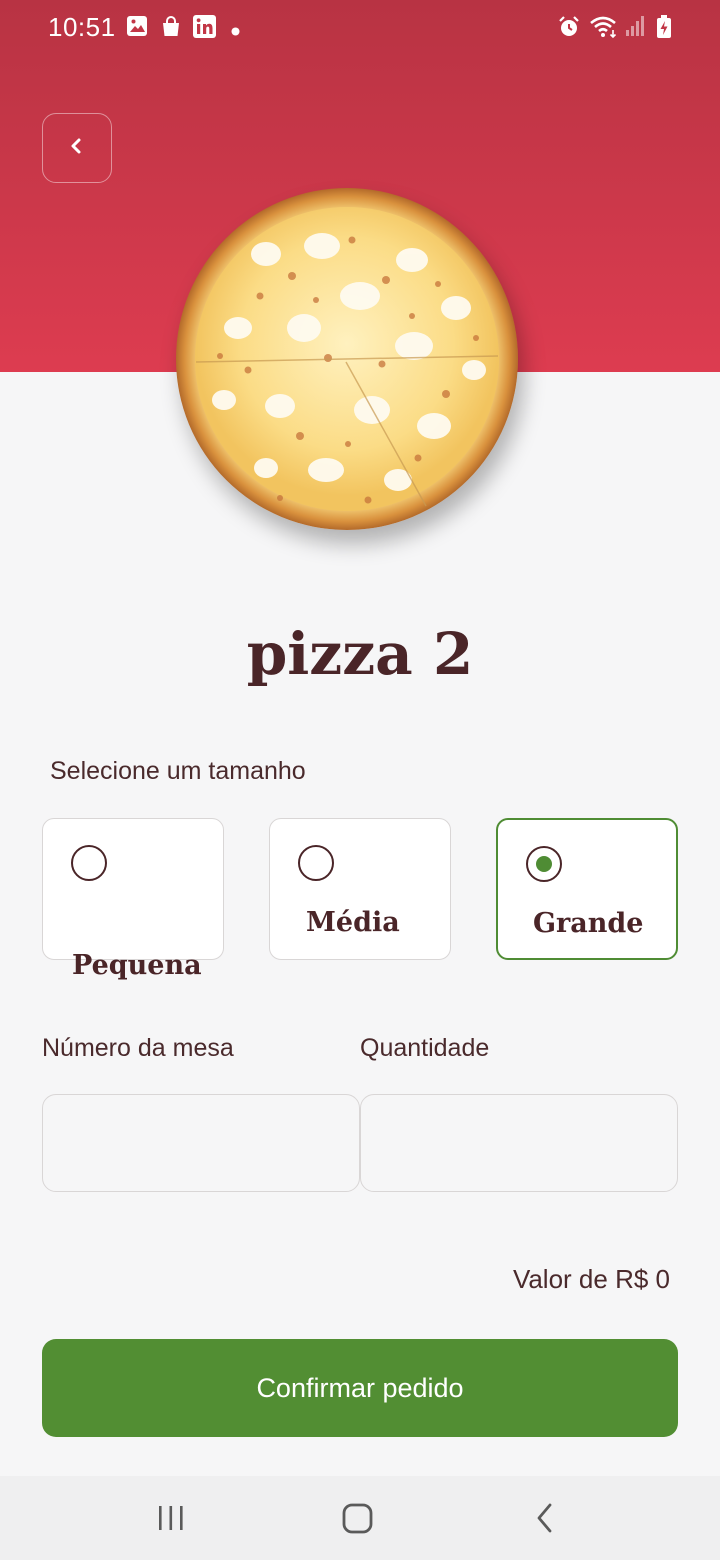  I want to click on radio-checked-icon, so click(544, 864).